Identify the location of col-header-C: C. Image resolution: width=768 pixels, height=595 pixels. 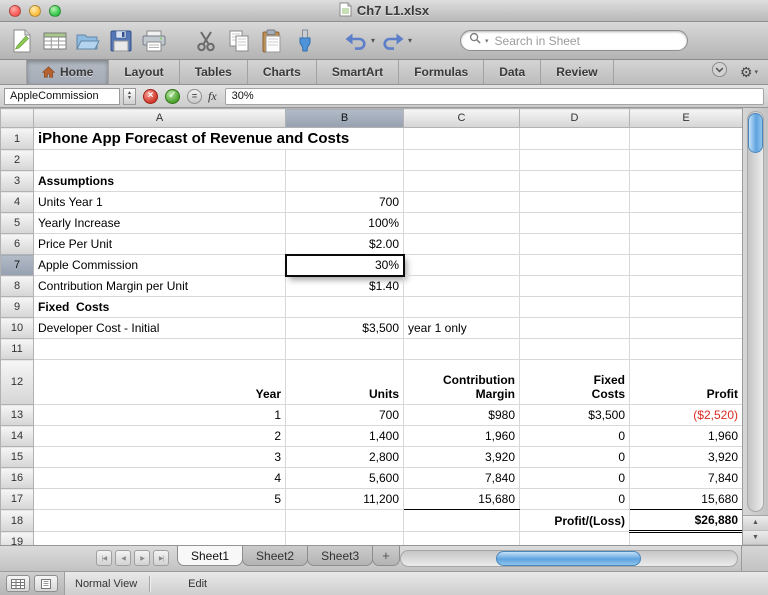
(461, 118).